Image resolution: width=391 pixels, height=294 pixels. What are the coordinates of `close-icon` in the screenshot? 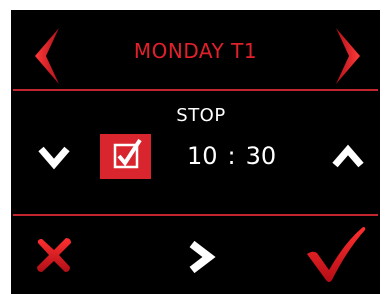 It's located at (54, 255).